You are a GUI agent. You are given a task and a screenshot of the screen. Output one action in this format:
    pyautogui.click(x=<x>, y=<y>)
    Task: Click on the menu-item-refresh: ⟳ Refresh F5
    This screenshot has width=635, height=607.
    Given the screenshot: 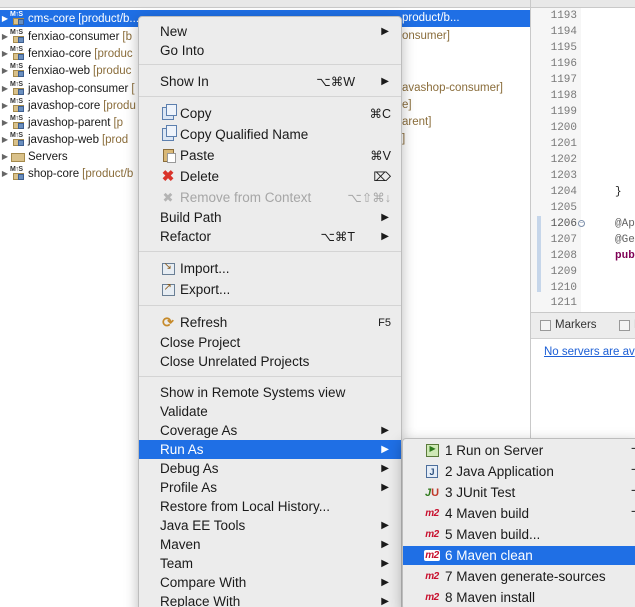 What is the action you would take?
    pyautogui.click(x=270, y=322)
    